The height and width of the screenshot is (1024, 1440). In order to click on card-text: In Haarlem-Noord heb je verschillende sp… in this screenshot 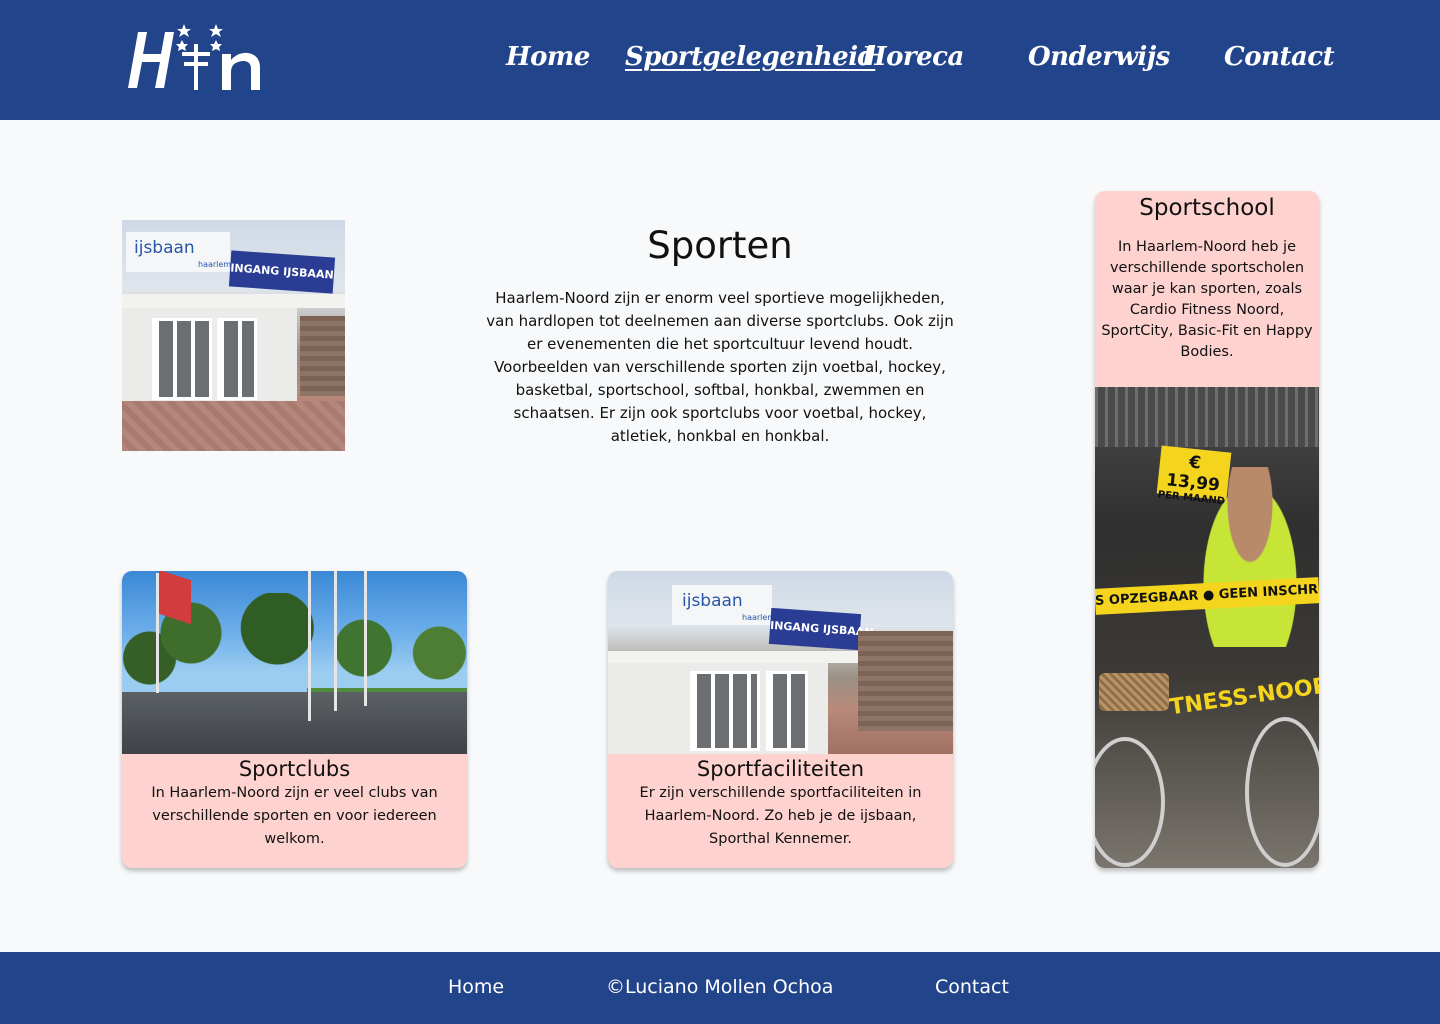, I will do `click(1207, 299)`.